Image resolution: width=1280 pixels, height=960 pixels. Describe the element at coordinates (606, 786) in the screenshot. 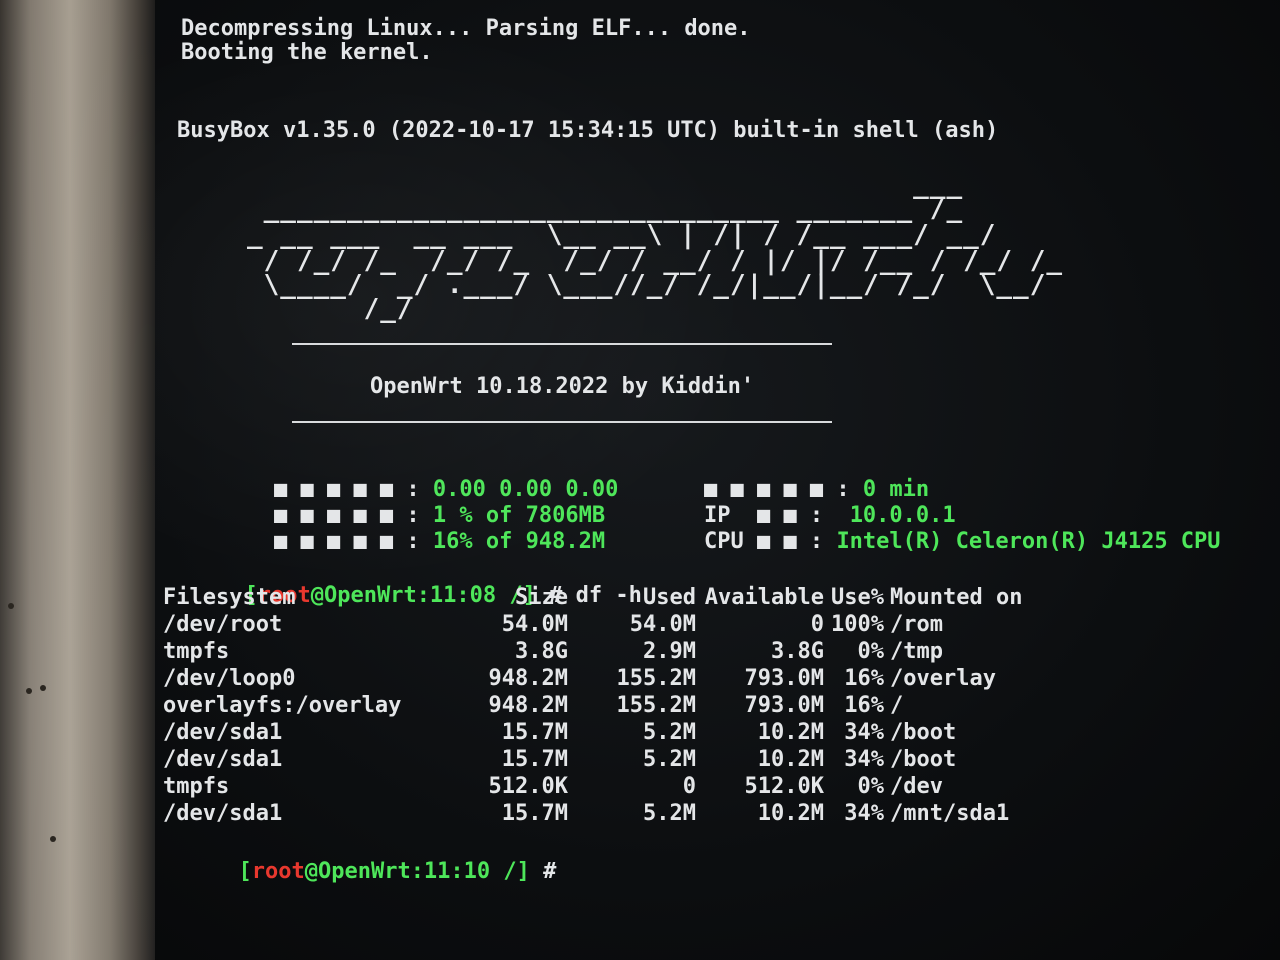

I see `df-row: tmpfs 512.0K 0 512.0K 0% /dev` at that location.